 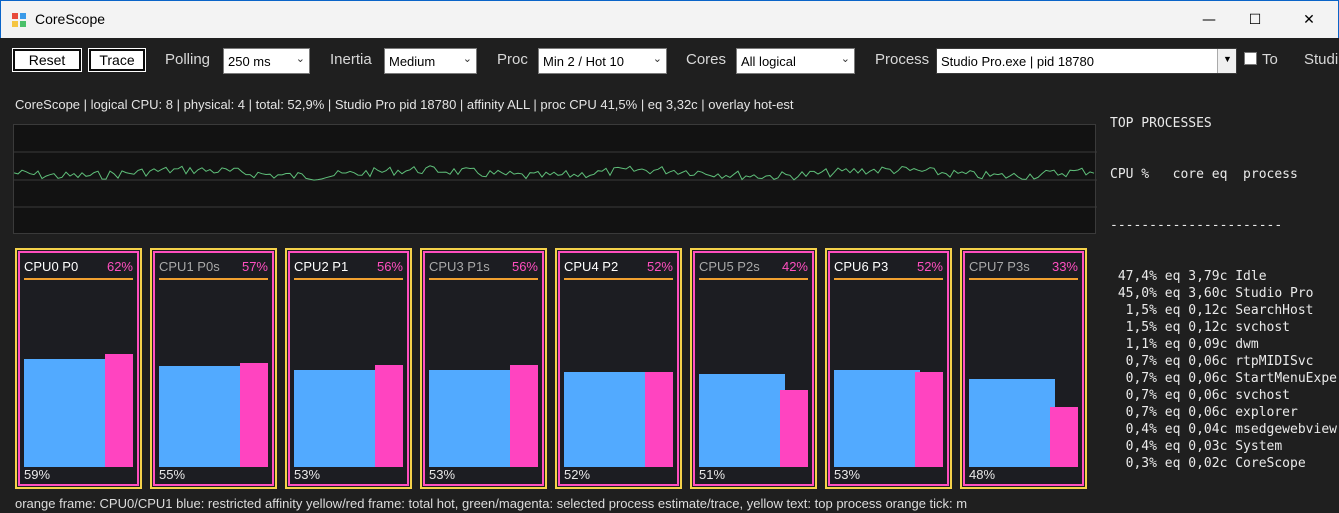 I want to click on cpu-tile-name: CPU2 P1, so click(x=321, y=266).